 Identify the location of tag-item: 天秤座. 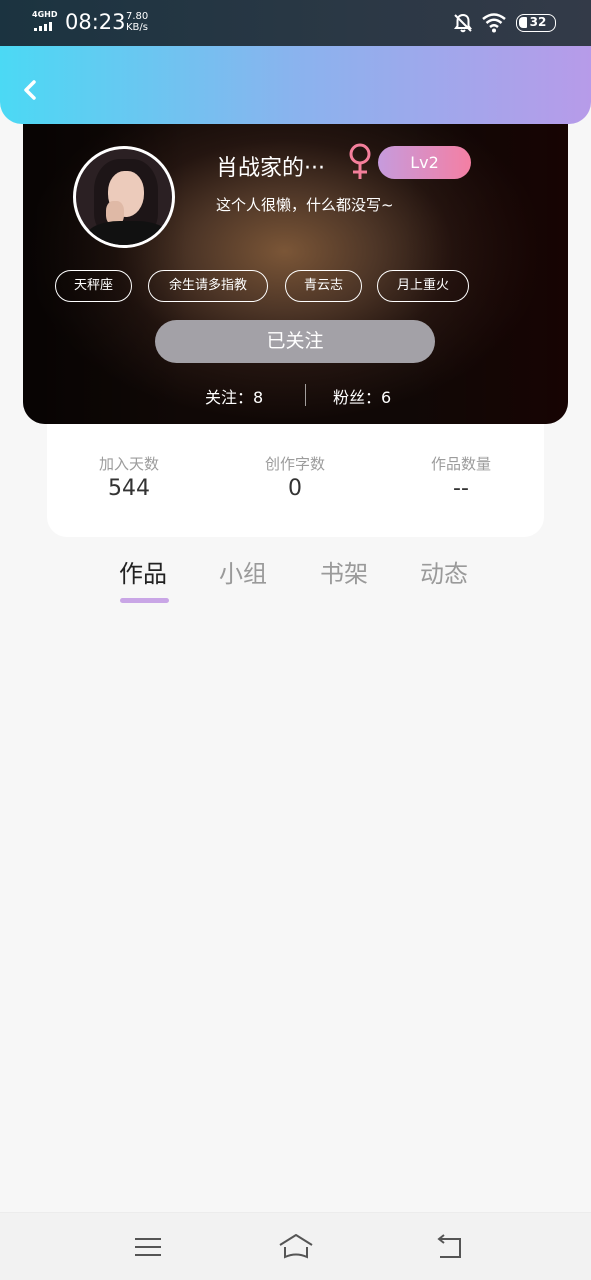
(93, 286).